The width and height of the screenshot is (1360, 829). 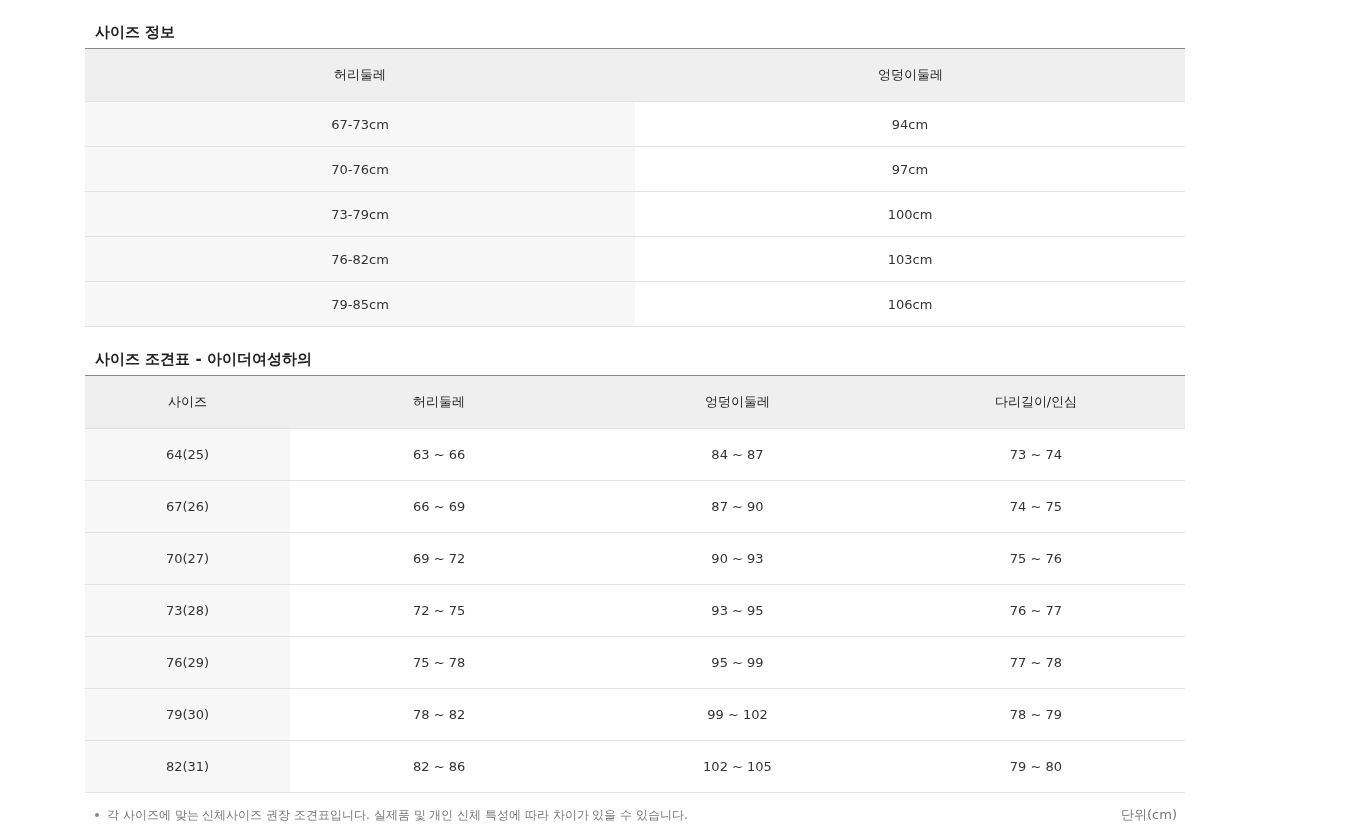 I want to click on table-cell: 93 ~ 95, so click(x=737, y=610).